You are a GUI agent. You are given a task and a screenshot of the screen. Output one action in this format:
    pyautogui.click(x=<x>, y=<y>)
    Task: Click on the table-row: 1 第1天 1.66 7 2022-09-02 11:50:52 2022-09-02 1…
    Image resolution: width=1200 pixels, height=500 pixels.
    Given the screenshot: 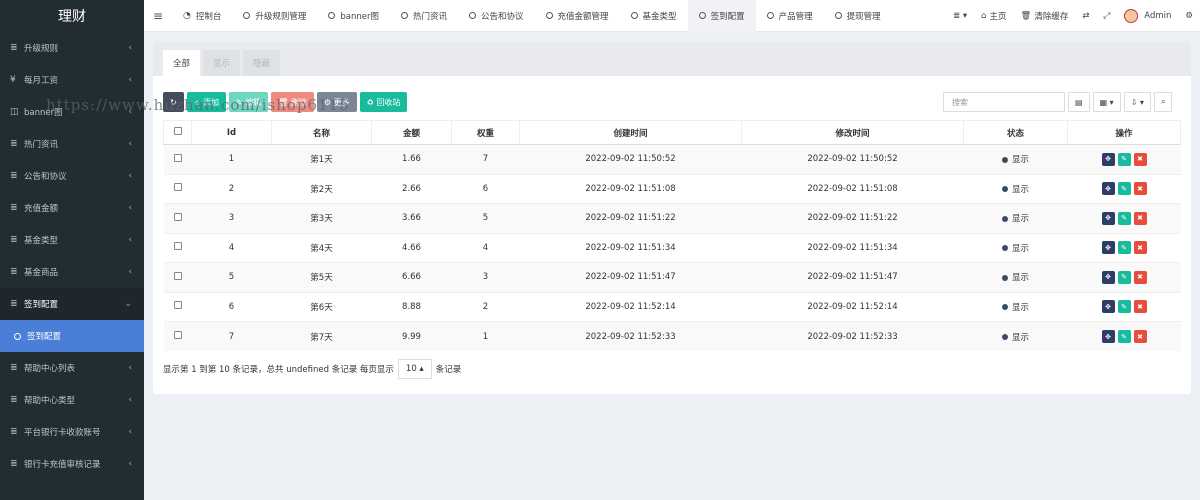 What is the action you would take?
    pyautogui.click(x=672, y=159)
    